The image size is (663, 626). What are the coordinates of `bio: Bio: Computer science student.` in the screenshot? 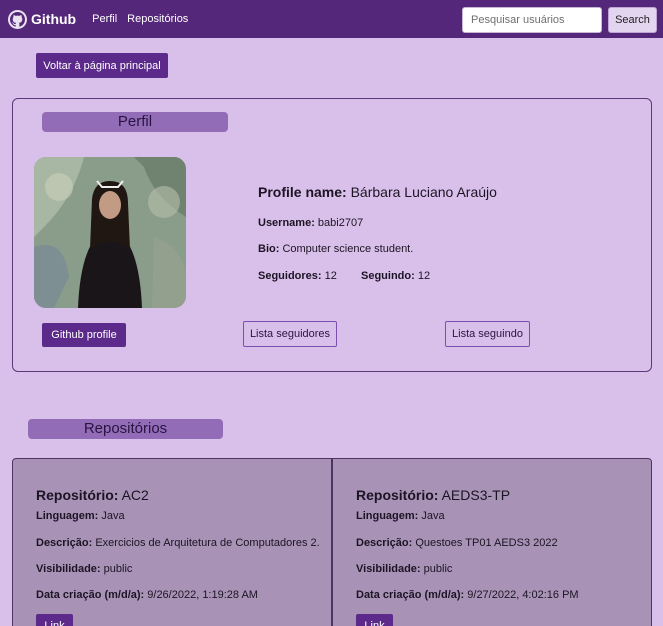 It's located at (335, 249).